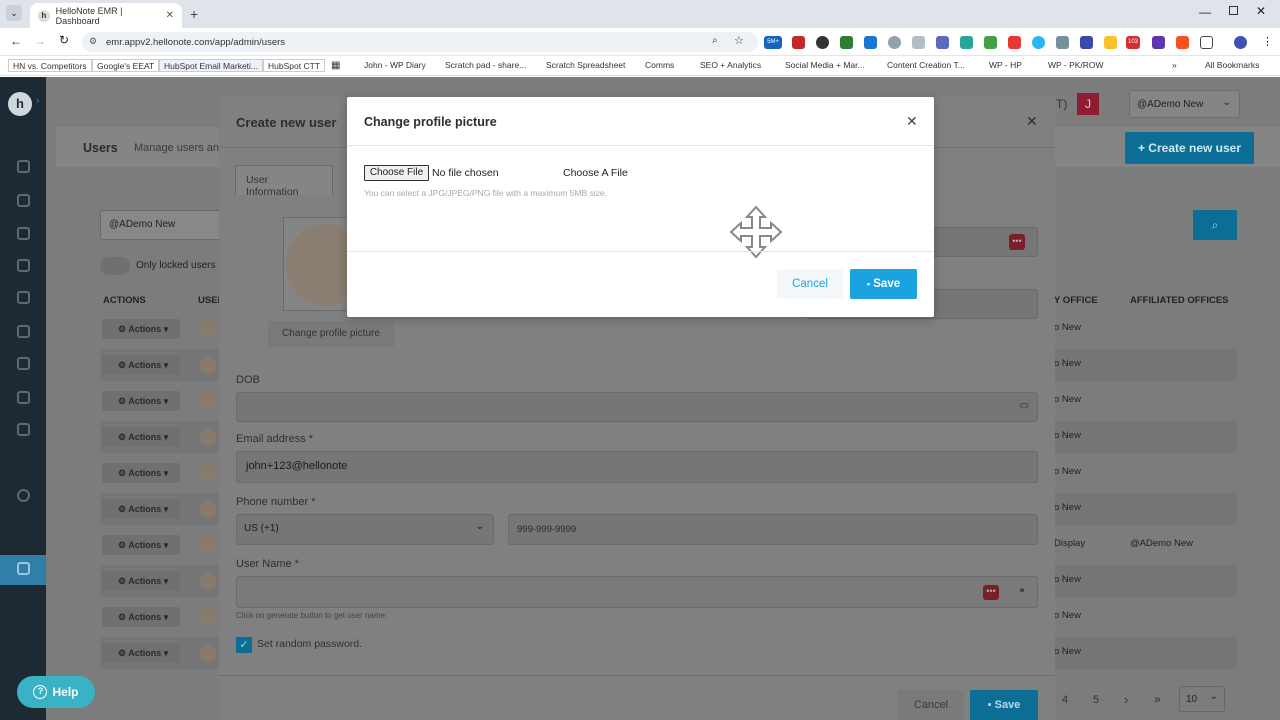 This screenshot has height=720, width=1280. I want to click on bookmark-wp-hp: WP - HP, so click(1005, 65).